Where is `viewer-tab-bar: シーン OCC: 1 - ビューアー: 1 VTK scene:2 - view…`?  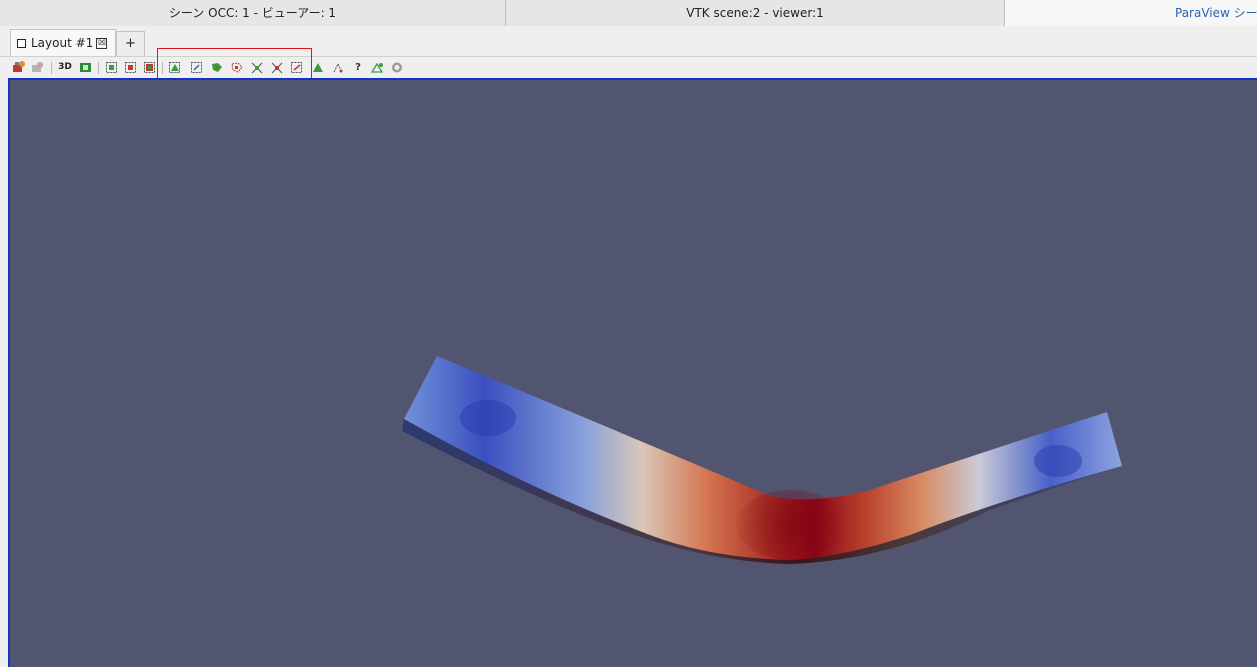
viewer-tab-bar: シーン OCC: 1 - ビューアー: 1 VTK scene:2 - view… is located at coordinates (628, 13).